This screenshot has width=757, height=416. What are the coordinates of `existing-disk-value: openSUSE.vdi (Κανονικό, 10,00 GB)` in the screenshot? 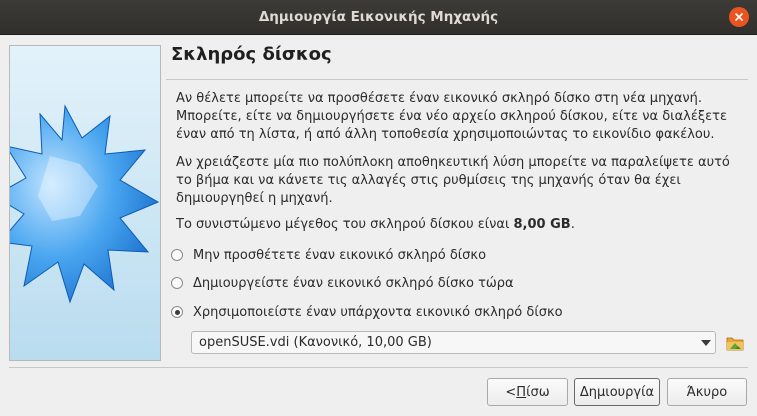 It's located at (315, 342).